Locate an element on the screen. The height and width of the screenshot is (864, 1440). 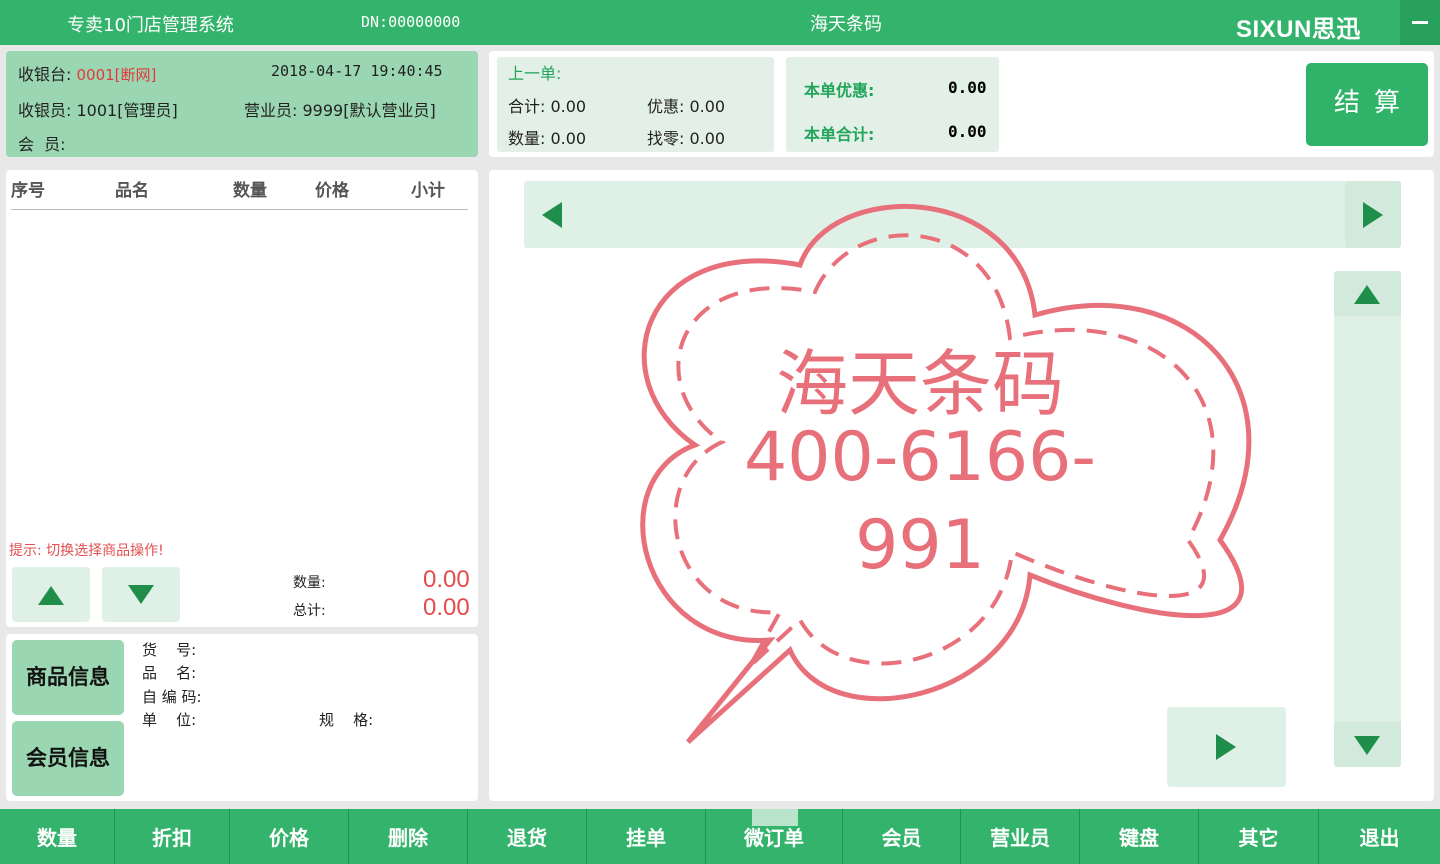
qty-value: 0.00 is located at coordinates (446, 579).